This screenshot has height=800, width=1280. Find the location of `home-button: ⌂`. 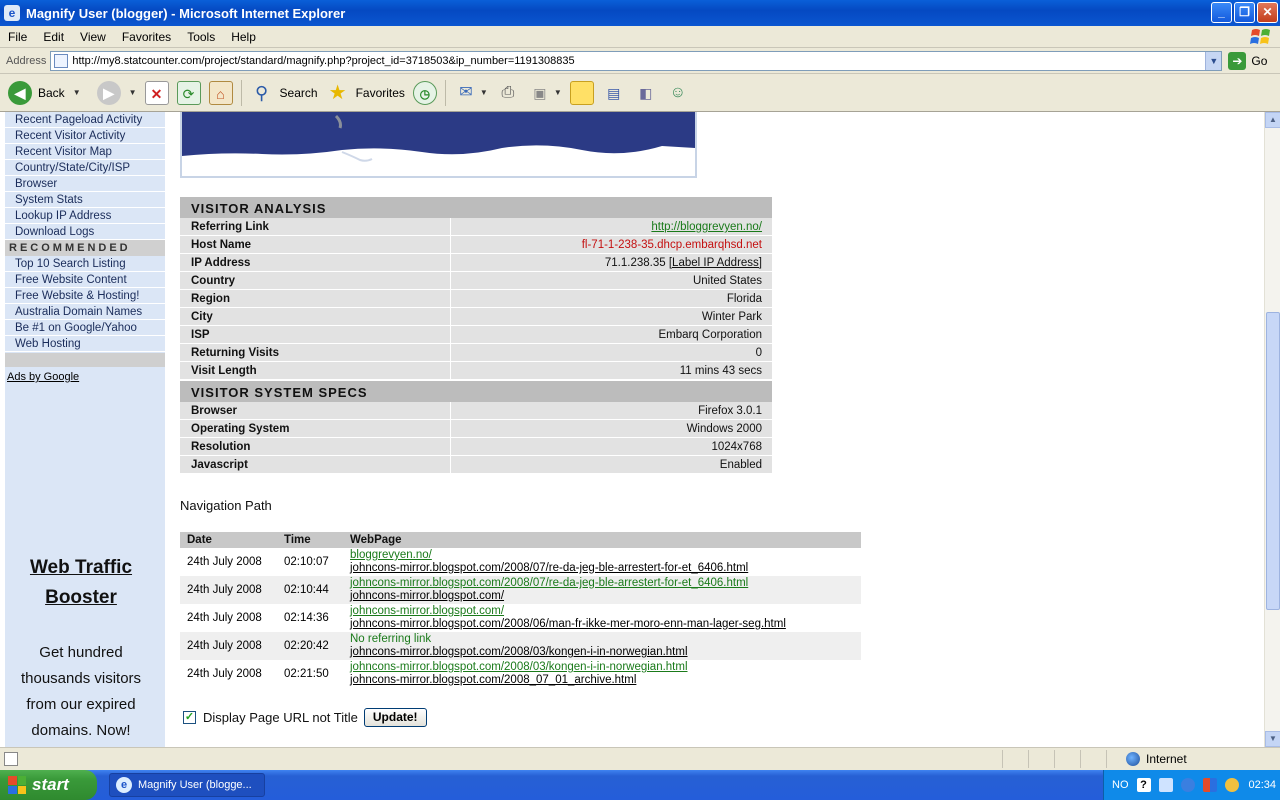

home-button: ⌂ is located at coordinates (220, 93).